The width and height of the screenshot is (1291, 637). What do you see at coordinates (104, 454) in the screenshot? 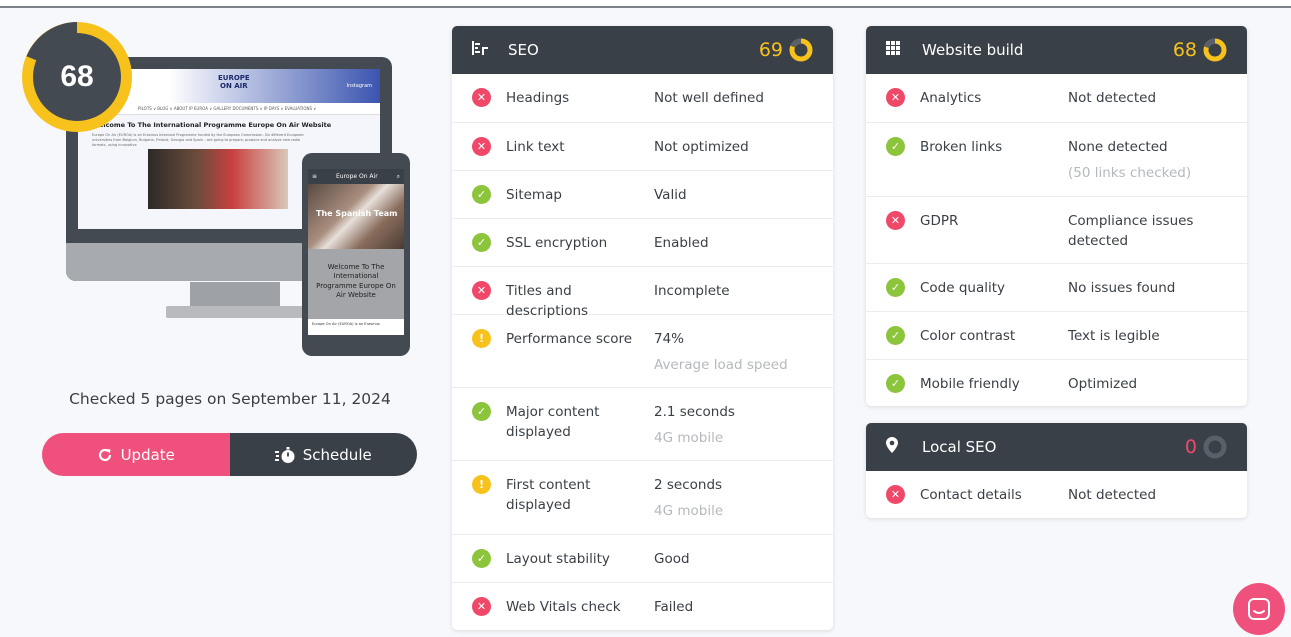
I see `refresh-icon` at bounding box center [104, 454].